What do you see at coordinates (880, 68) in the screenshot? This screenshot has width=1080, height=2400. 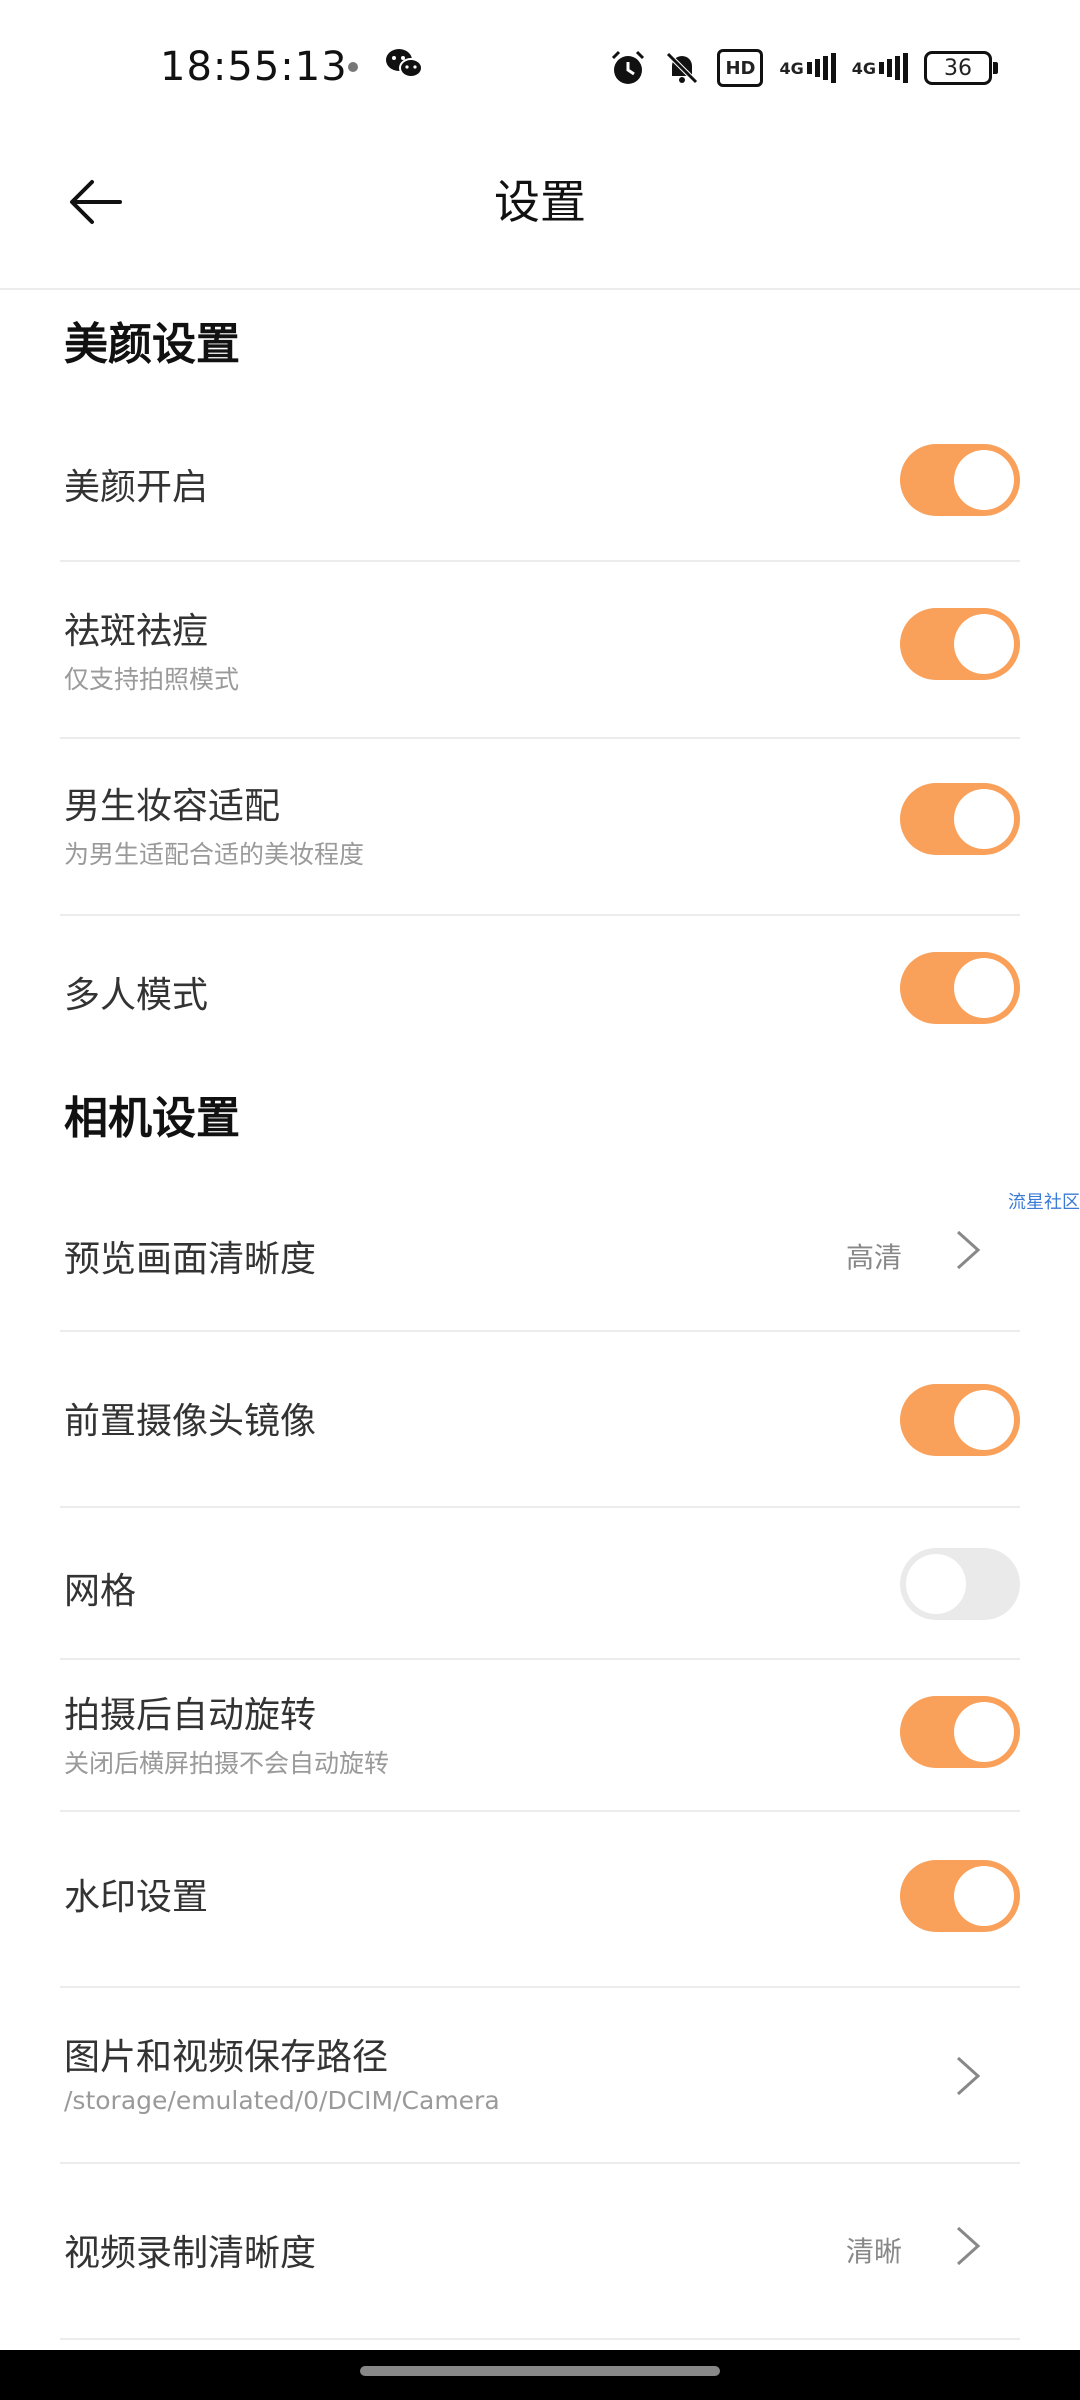 I see `signal-4g-icon-2: 4G` at bounding box center [880, 68].